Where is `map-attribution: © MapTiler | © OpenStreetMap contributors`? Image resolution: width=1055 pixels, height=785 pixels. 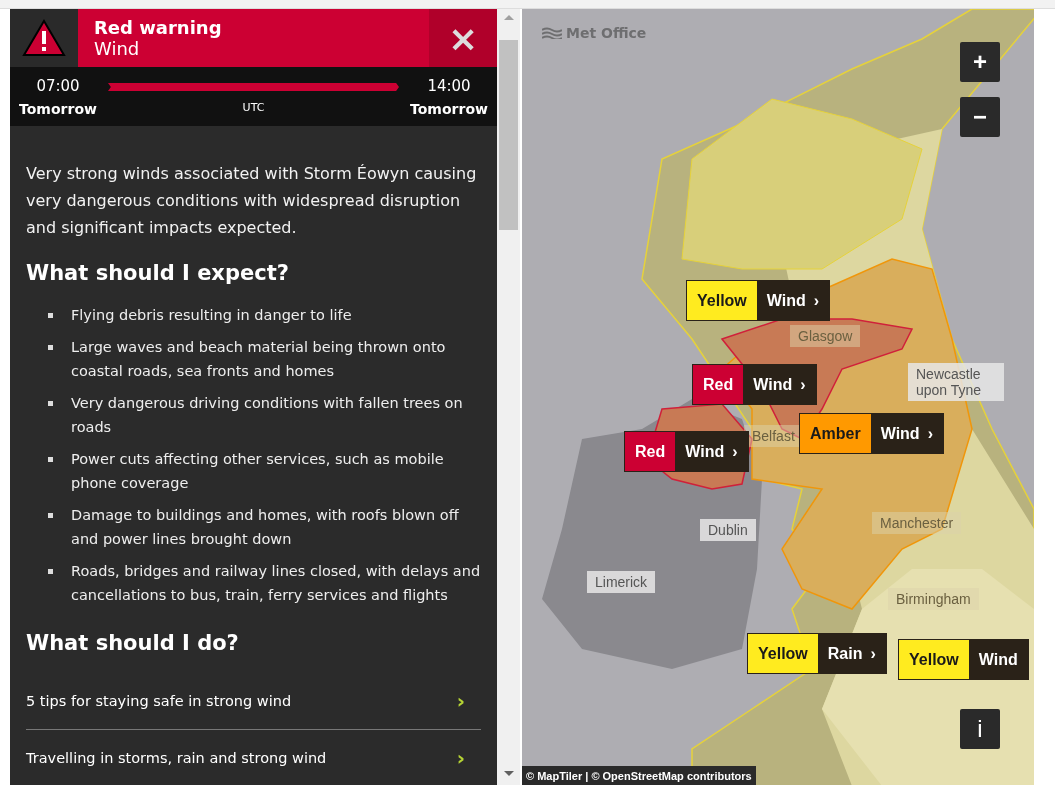
map-attribution: © MapTiler | © OpenStreetMap contributors is located at coordinates (639, 775).